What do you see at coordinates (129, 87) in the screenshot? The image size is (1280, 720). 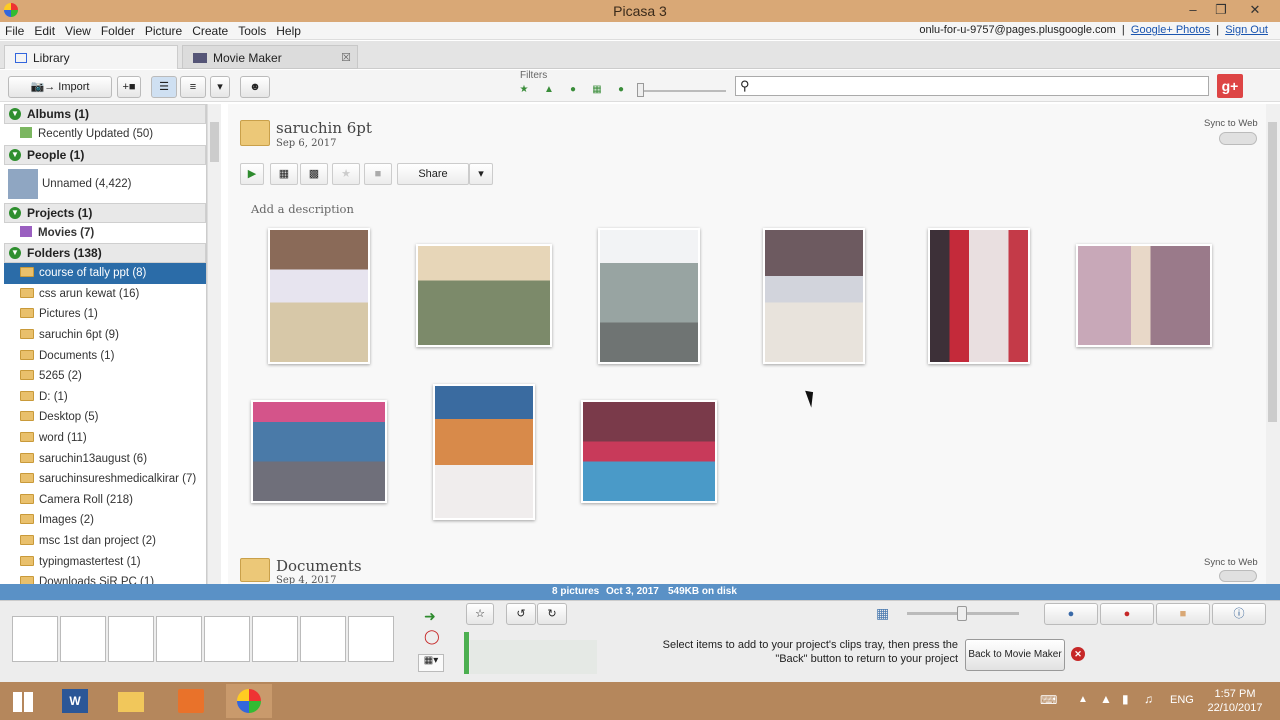 I see `add-folder-button: +■` at bounding box center [129, 87].